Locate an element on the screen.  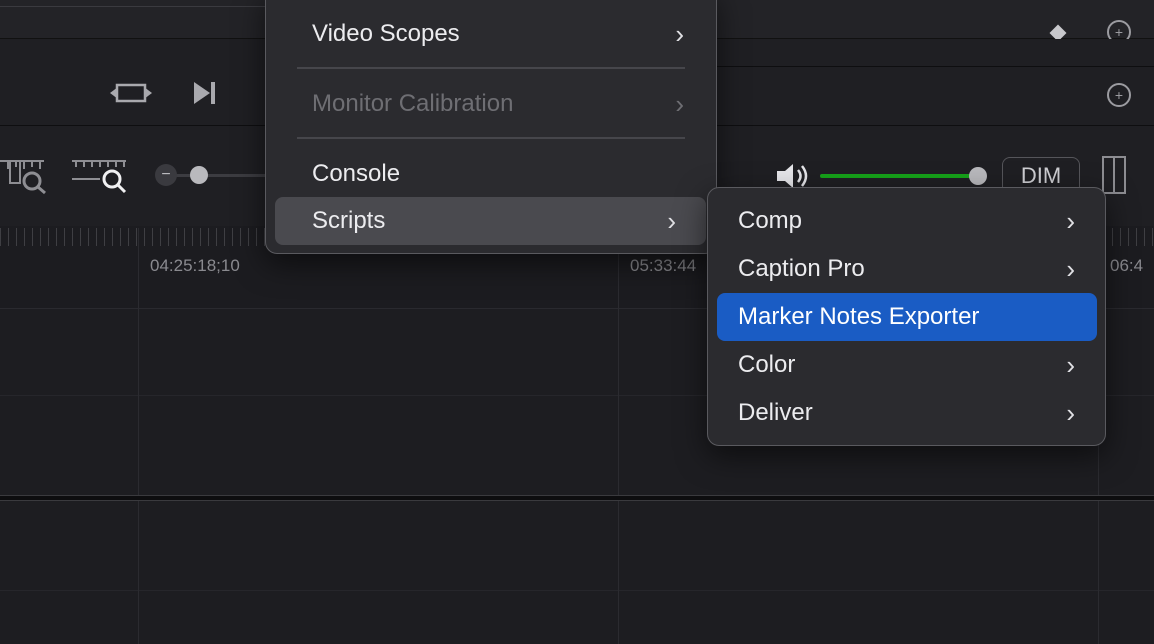
volume-slider-track is located at coordinates (900, 176).